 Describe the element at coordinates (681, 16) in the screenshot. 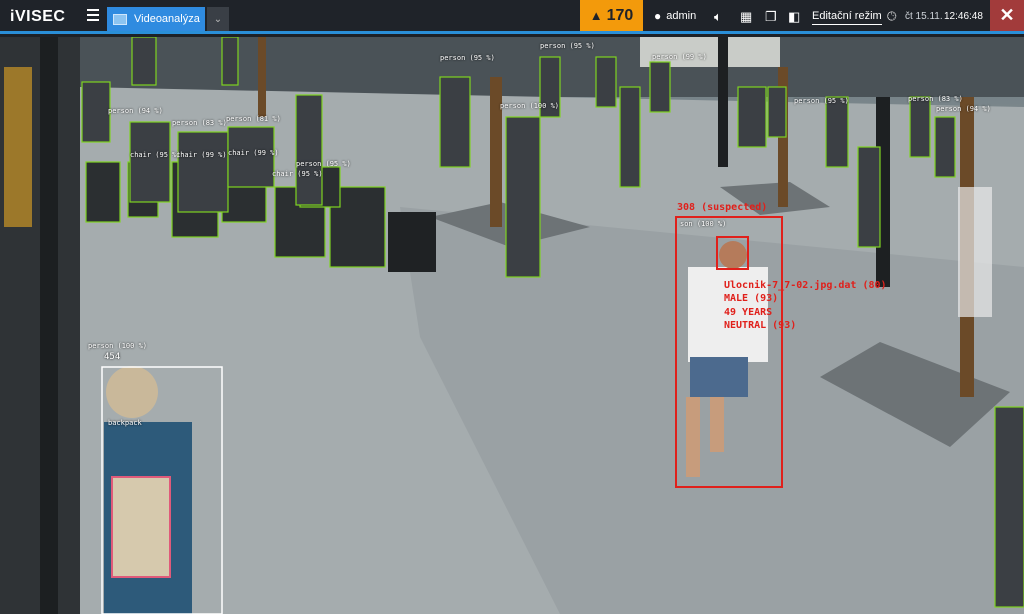

I see `user-name: admin` at that location.